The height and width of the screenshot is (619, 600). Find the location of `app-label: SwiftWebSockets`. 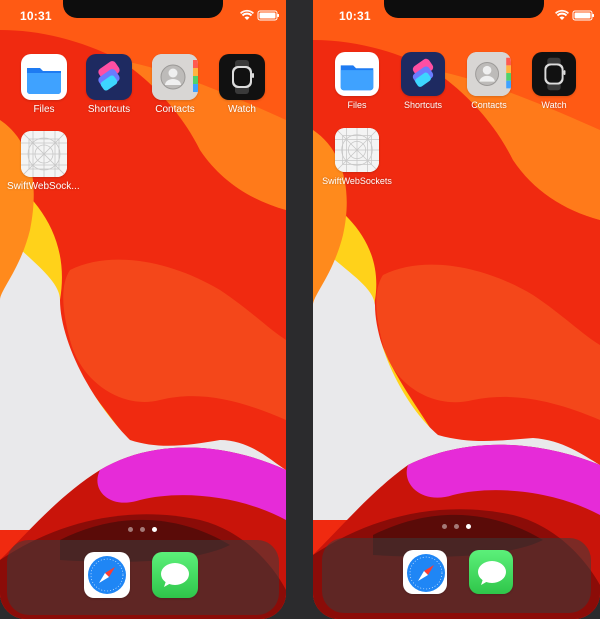

app-label: SwiftWebSockets is located at coordinates (357, 181).